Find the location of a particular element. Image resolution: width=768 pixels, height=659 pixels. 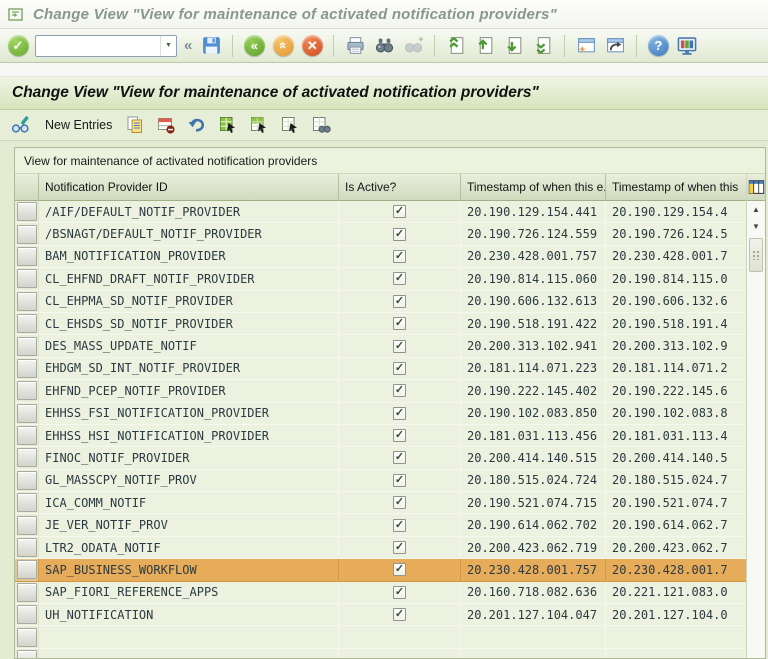

cancel-button: ✕ is located at coordinates (312, 46).